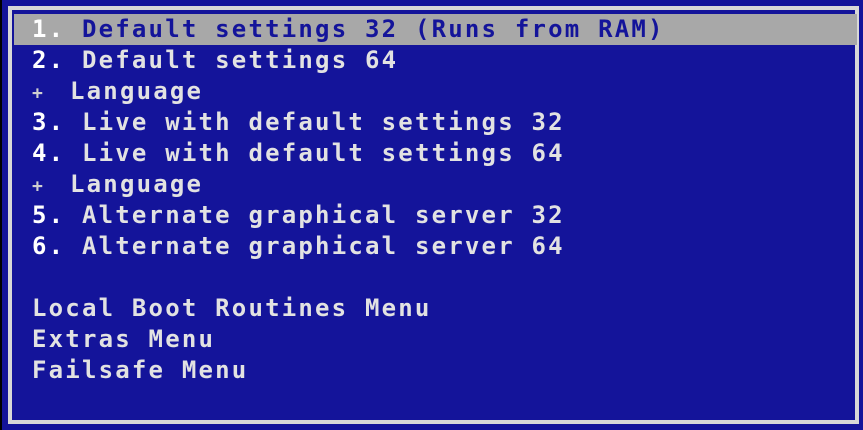 This screenshot has width=863, height=430. What do you see at coordinates (315, 215) in the screenshot?
I see `menu-item-label: Alternate graphical server 32` at bounding box center [315, 215].